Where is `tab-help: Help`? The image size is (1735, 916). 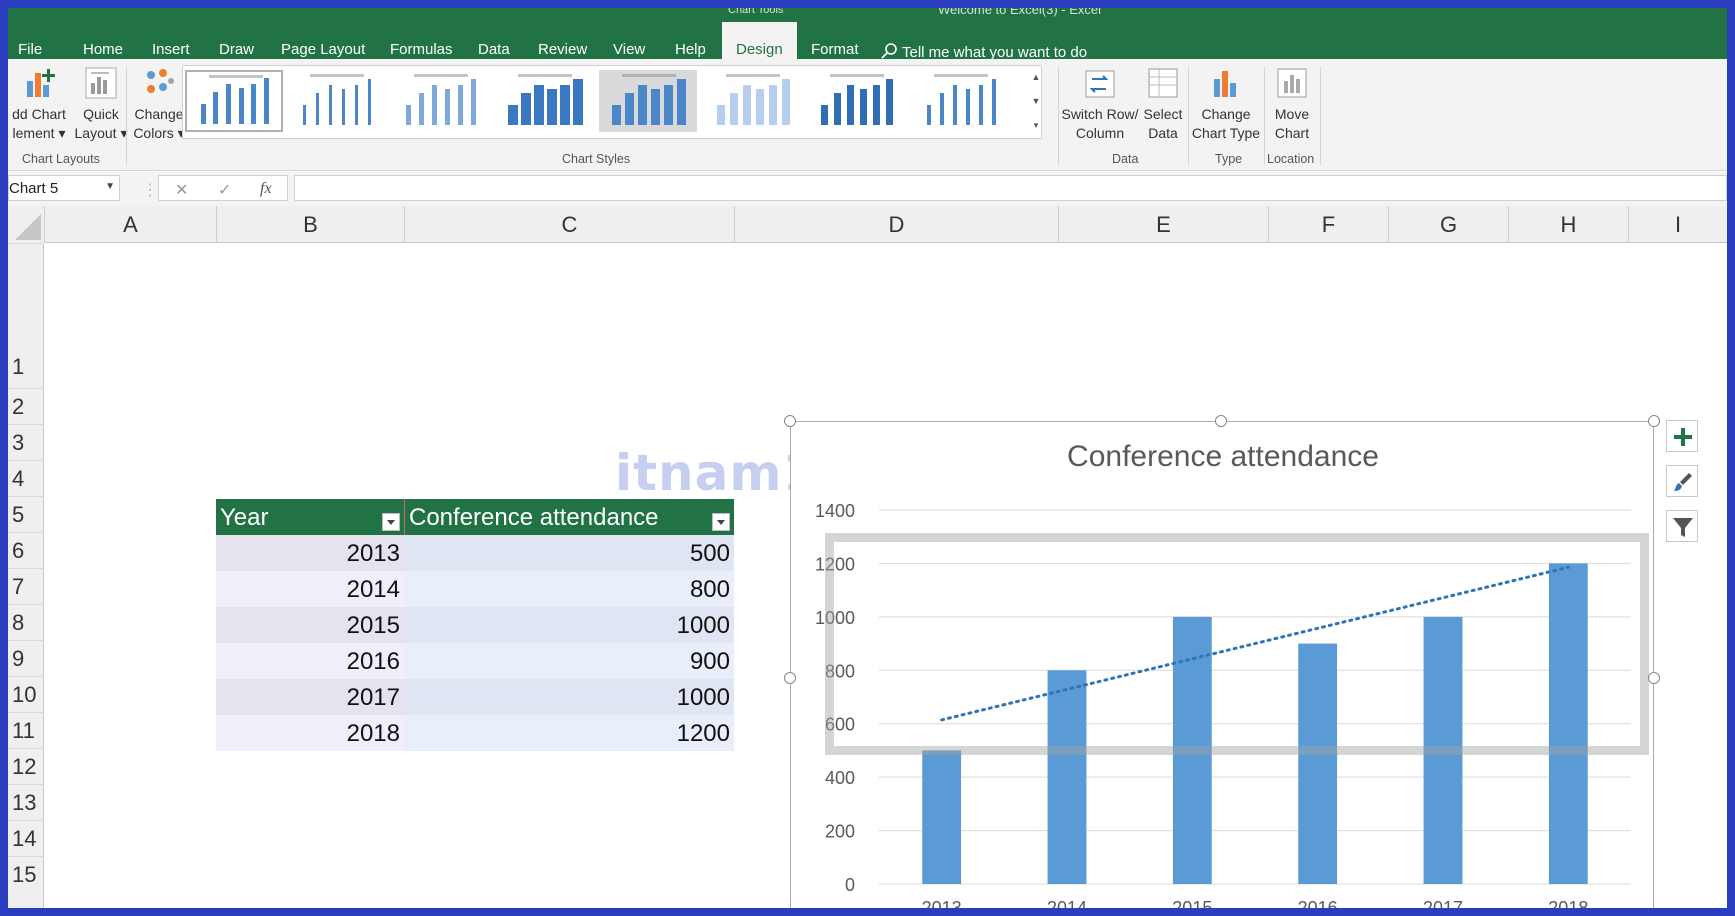
tab-help: Help is located at coordinates (690, 49).